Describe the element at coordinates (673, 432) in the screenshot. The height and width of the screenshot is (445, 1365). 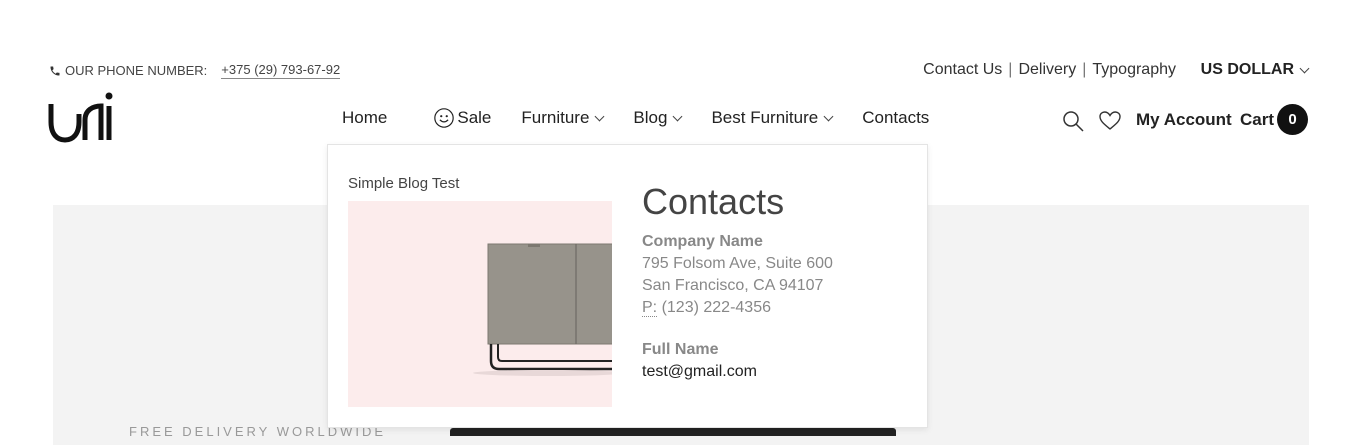
I see `hero-product-image` at that location.